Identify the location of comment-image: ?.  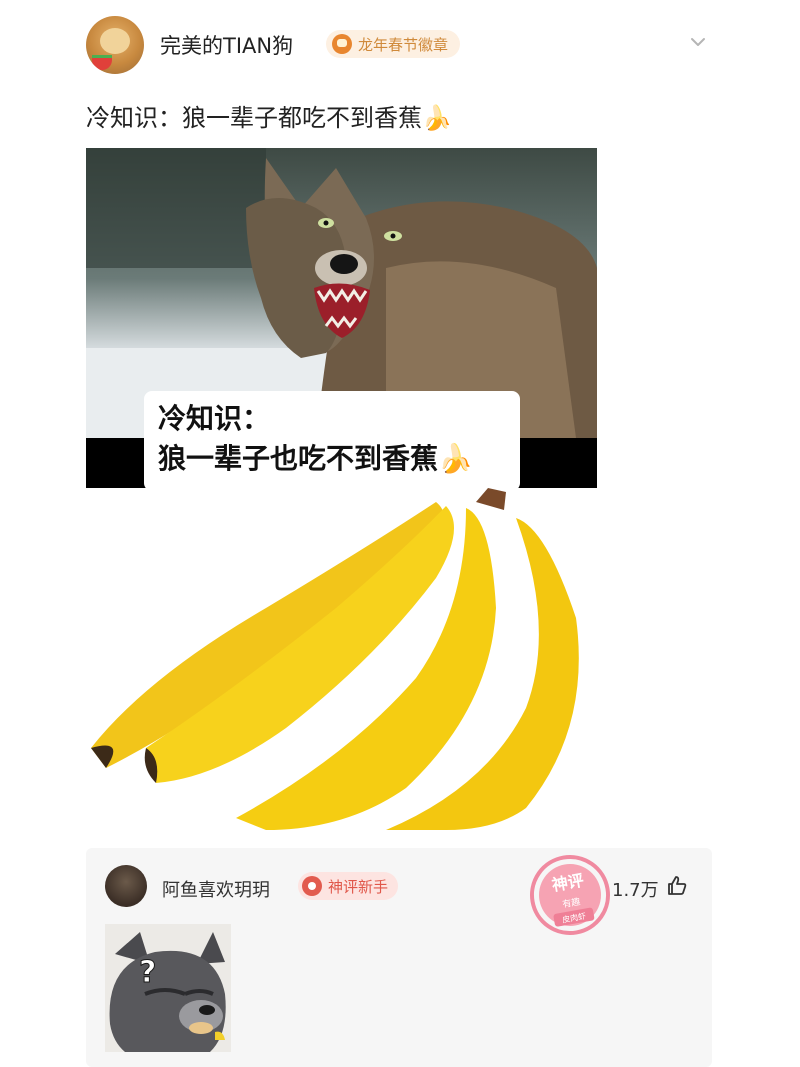
(168, 988).